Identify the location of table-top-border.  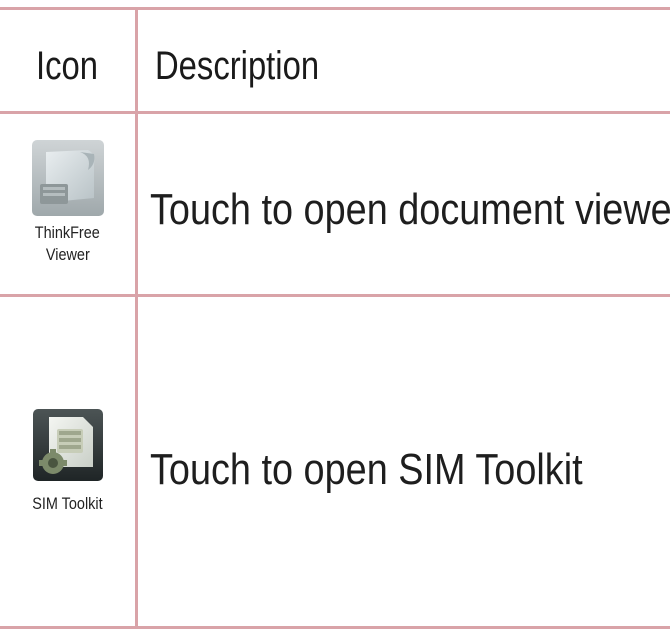
(335, 8).